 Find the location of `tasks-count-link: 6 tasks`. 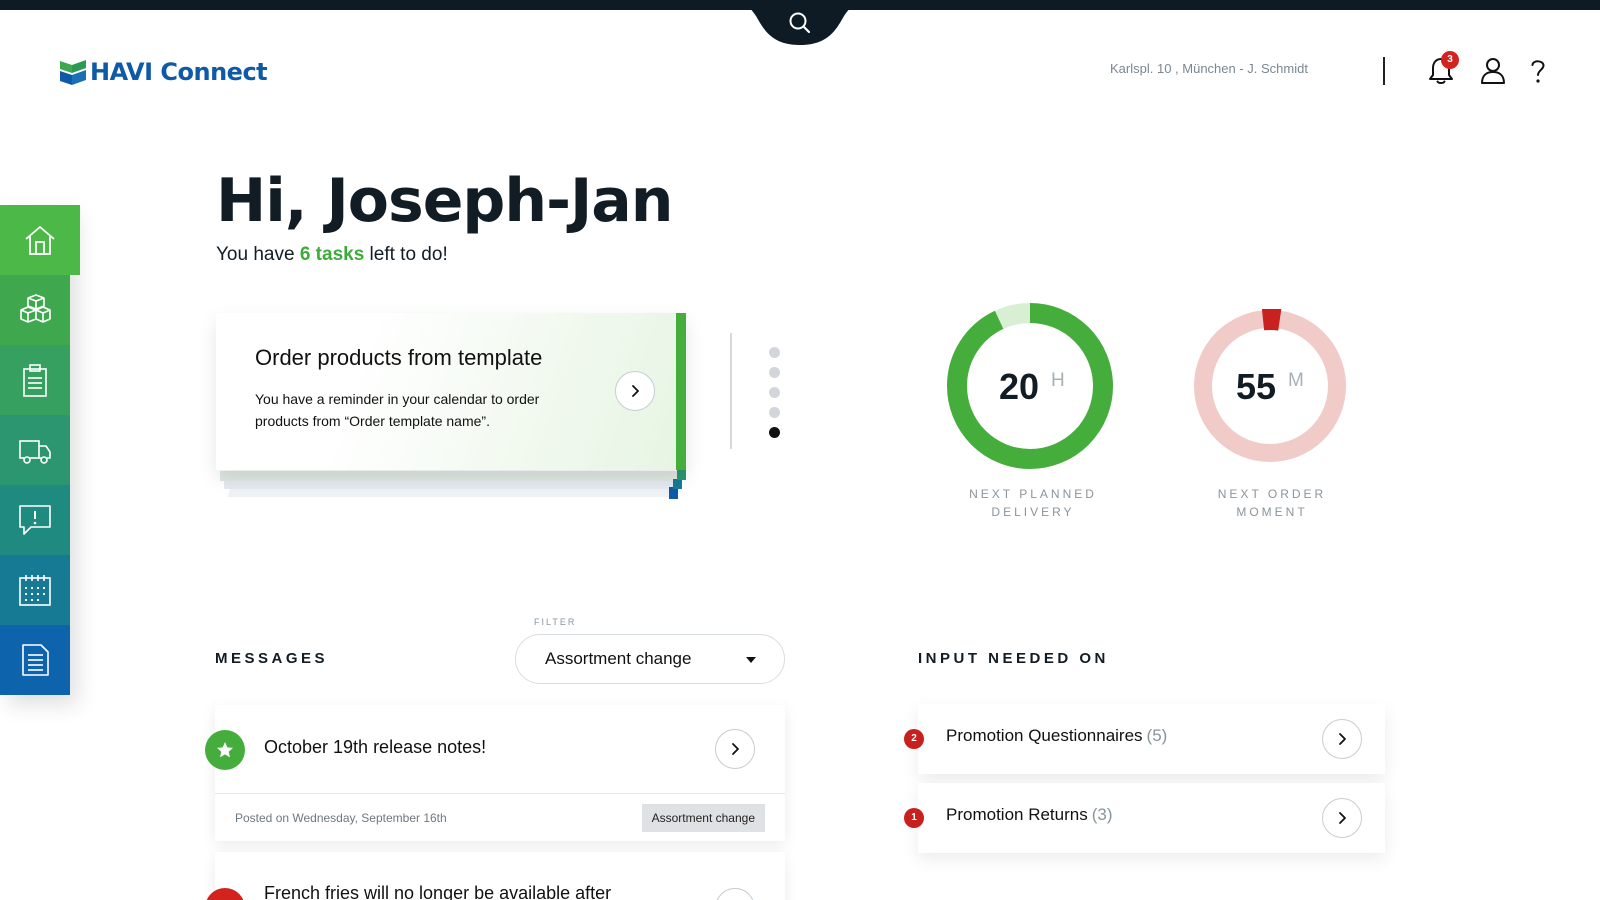

tasks-count-link: 6 tasks is located at coordinates (332, 254).